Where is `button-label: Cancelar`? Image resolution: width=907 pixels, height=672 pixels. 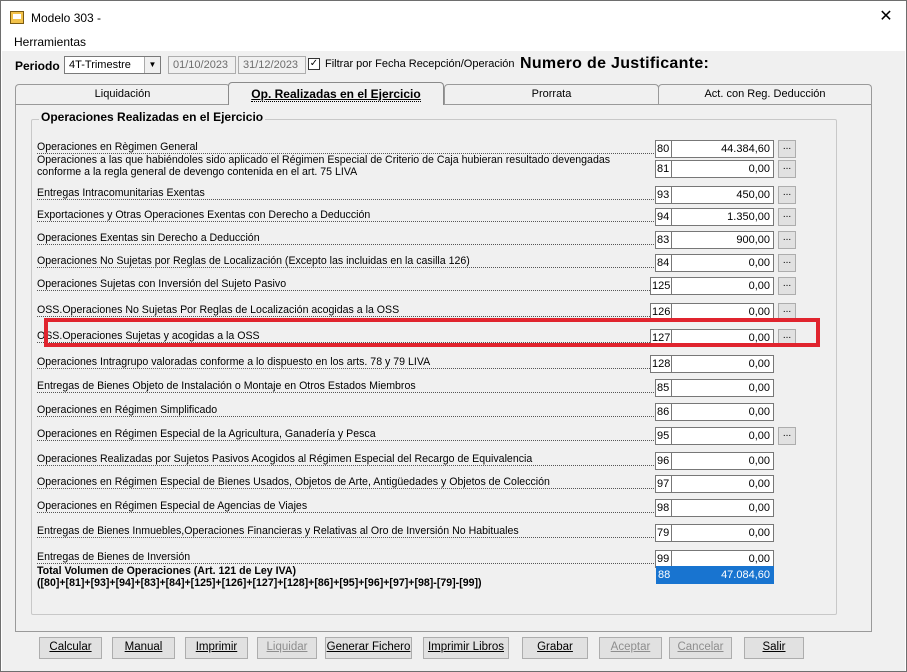
button-label: Cancelar is located at coordinates (700, 647).